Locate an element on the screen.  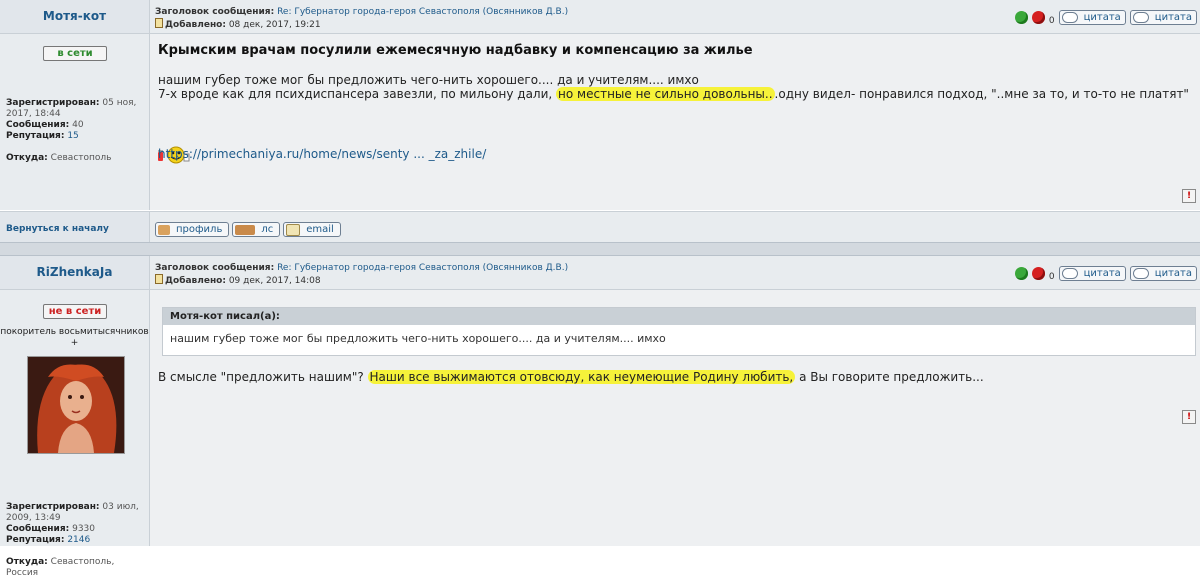
highlighted-text: но местные не сильно довольны.. is located at coordinates (665, 94).